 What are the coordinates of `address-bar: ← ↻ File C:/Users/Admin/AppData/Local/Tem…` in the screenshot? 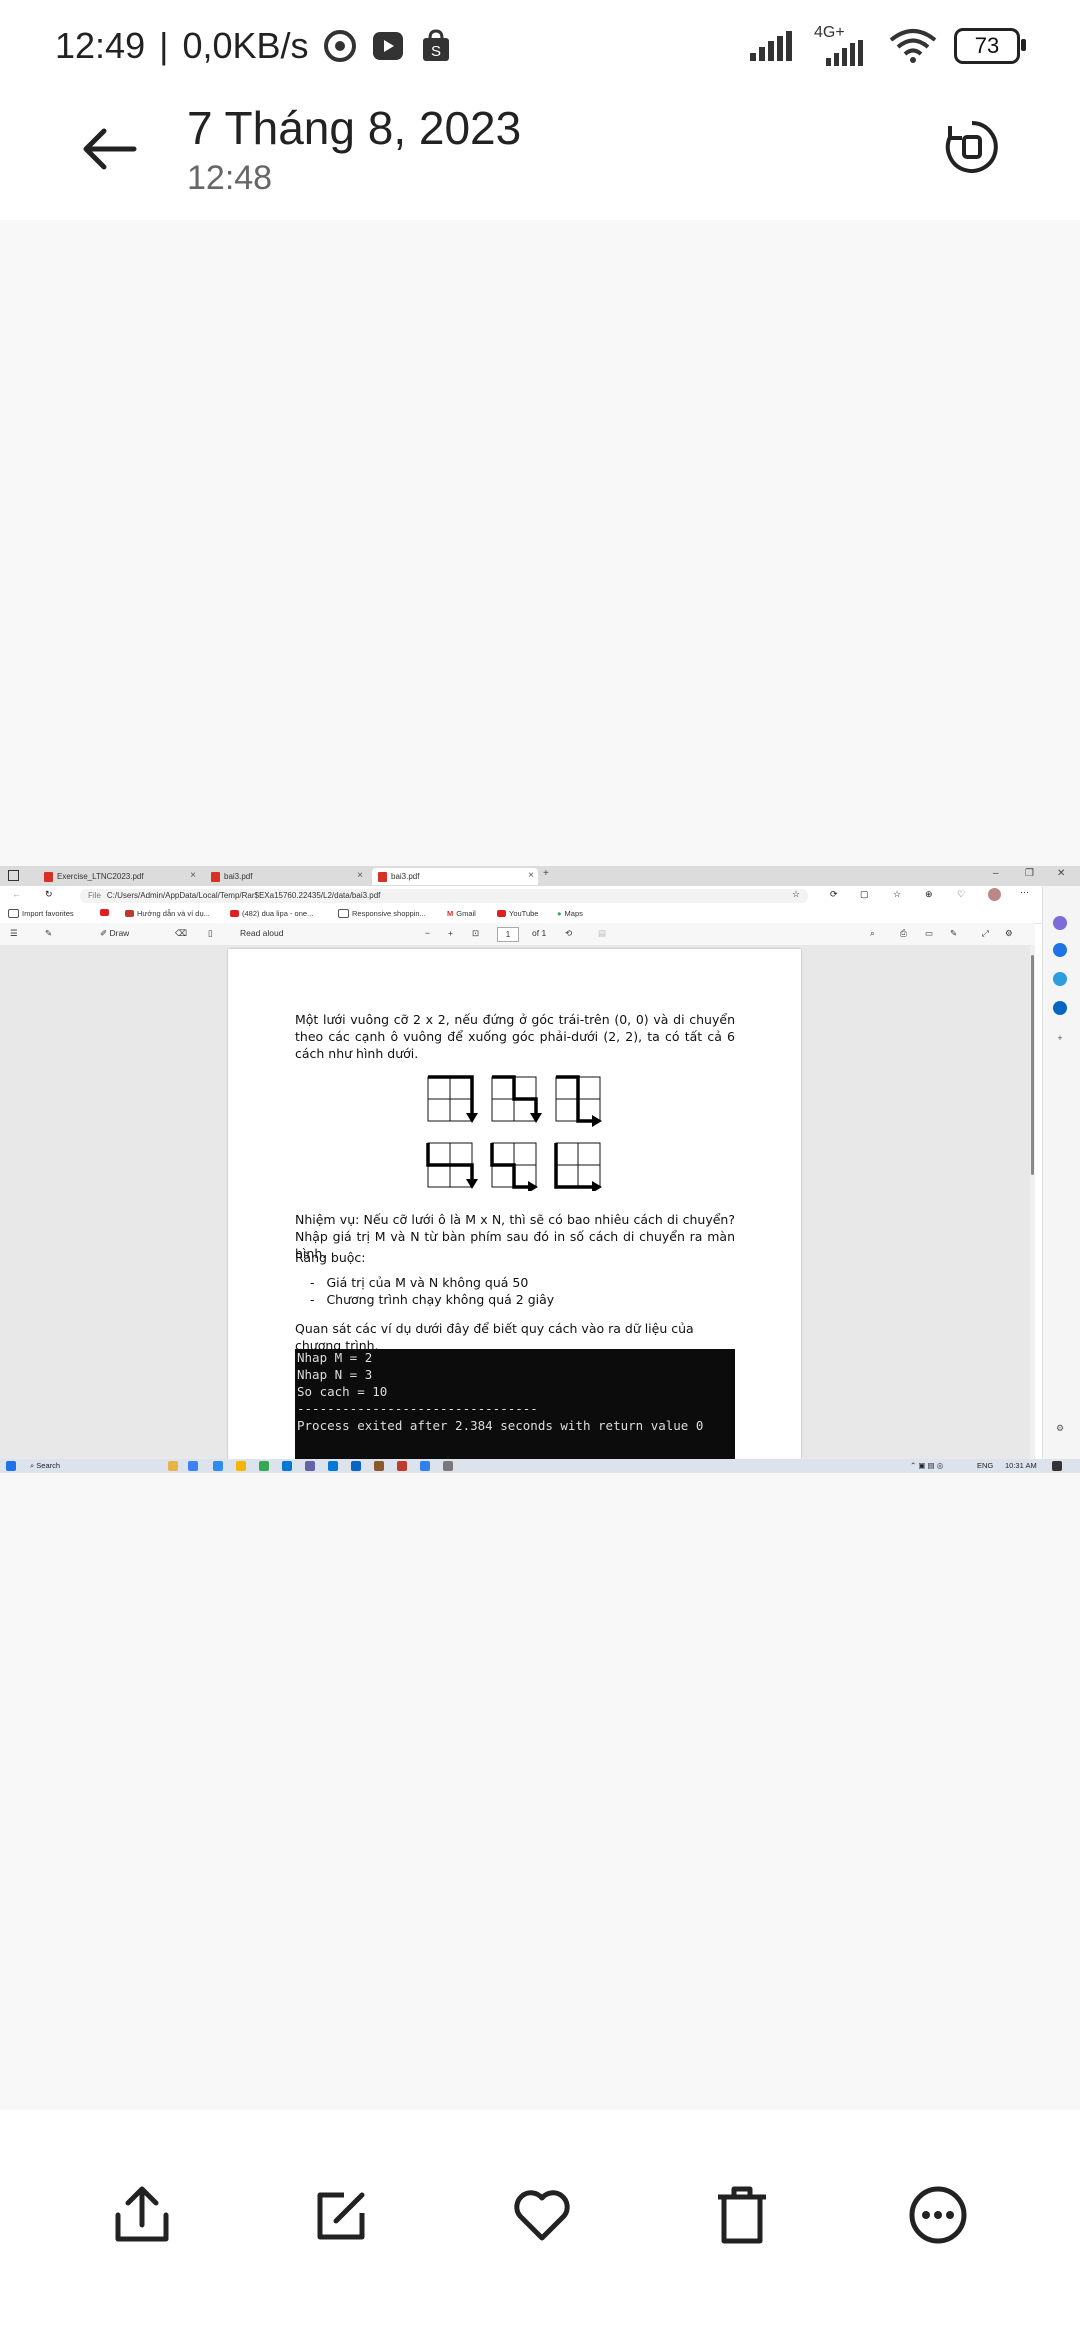 It's located at (540, 896).